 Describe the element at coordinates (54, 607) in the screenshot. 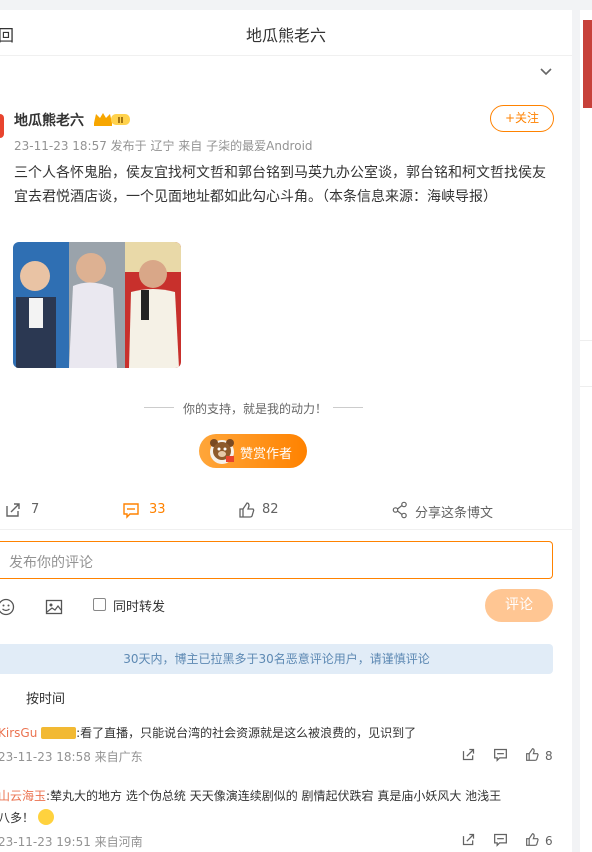

I see `image-upload-icon` at that location.